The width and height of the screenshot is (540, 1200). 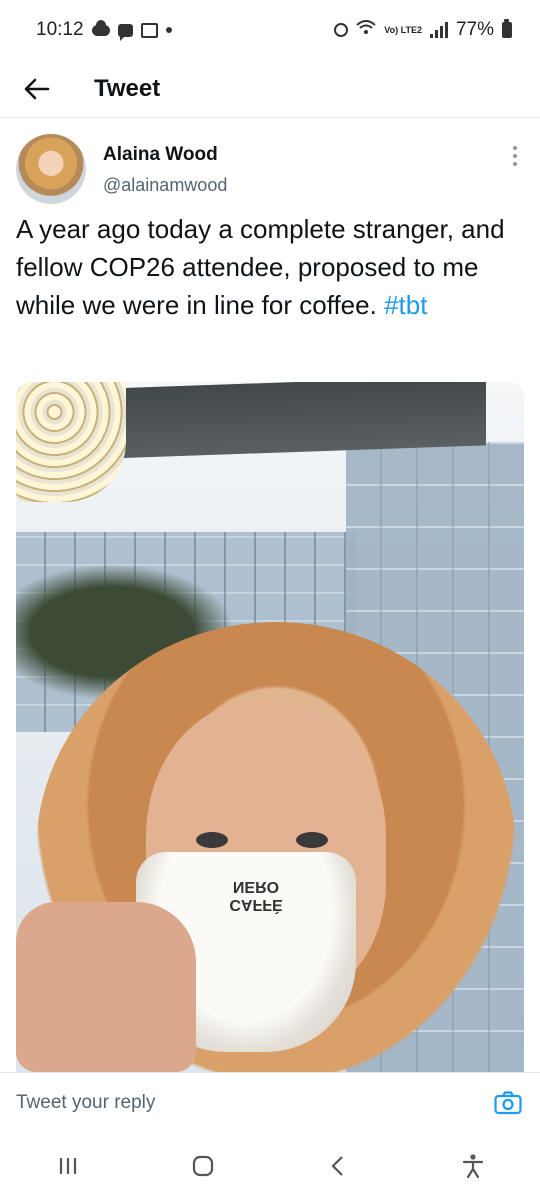 I want to click on network-label: Vo) LTE2, so click(x=403, y=29).